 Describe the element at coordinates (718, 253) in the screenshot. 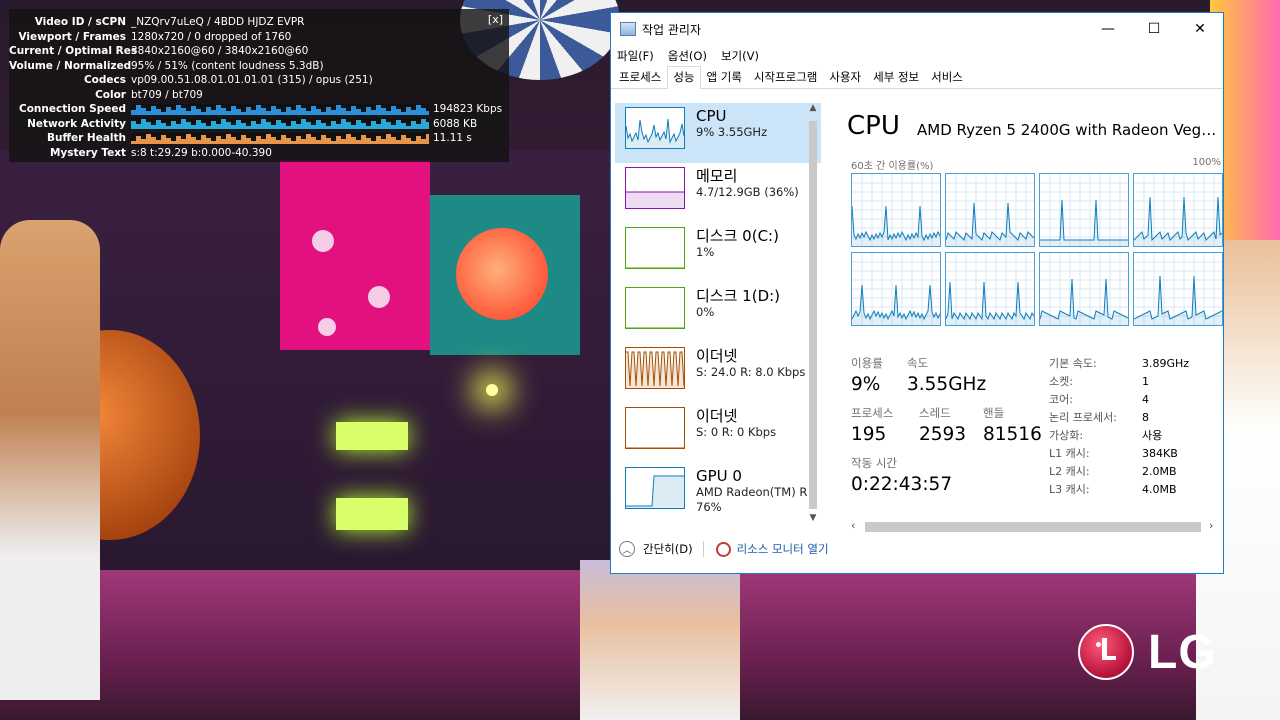

I see `sidebar-item: 디스크 0(C:) 1%` at that location.